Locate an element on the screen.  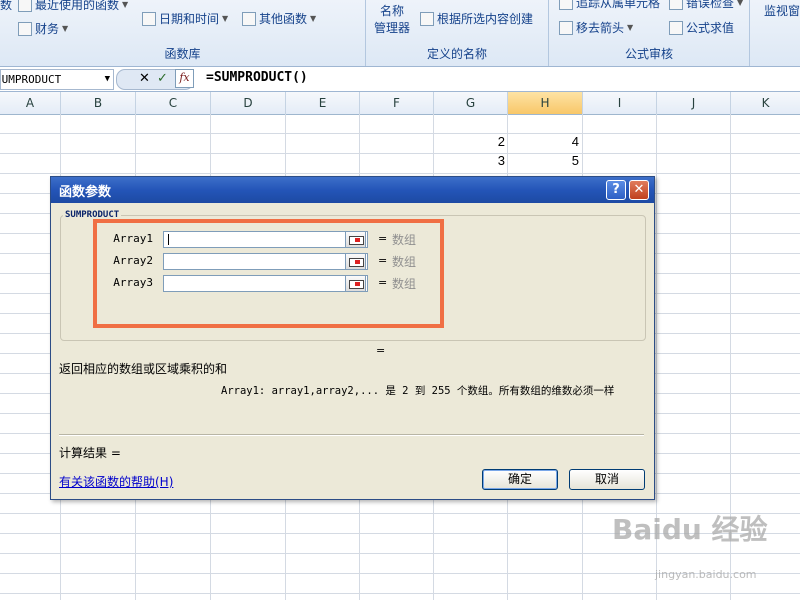
evaluate-formula-icon is located at coordinates (676, 27).